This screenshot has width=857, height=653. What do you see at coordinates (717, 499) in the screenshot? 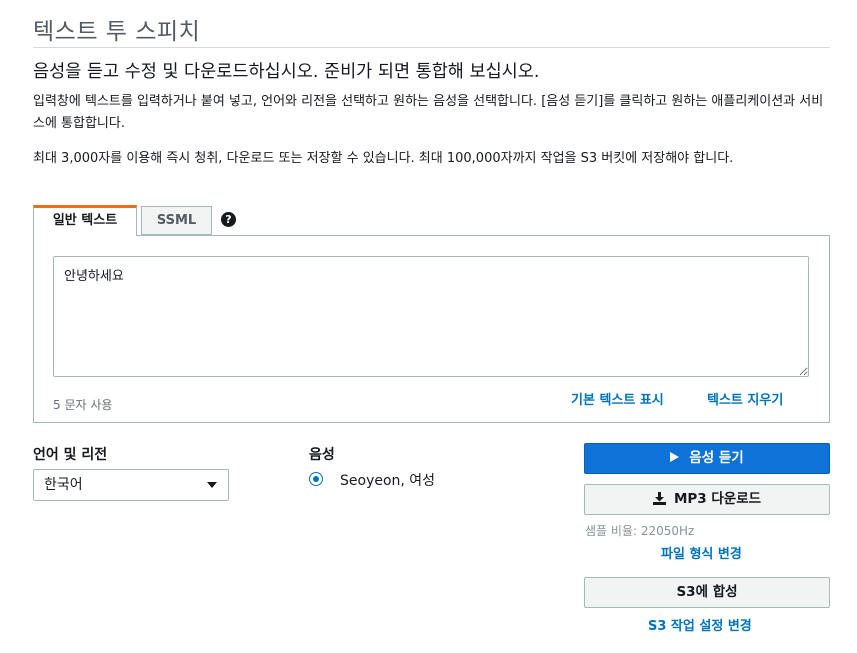
I see `mp3-download-label: MP3 다운로드` at bounding box center [717, 499].